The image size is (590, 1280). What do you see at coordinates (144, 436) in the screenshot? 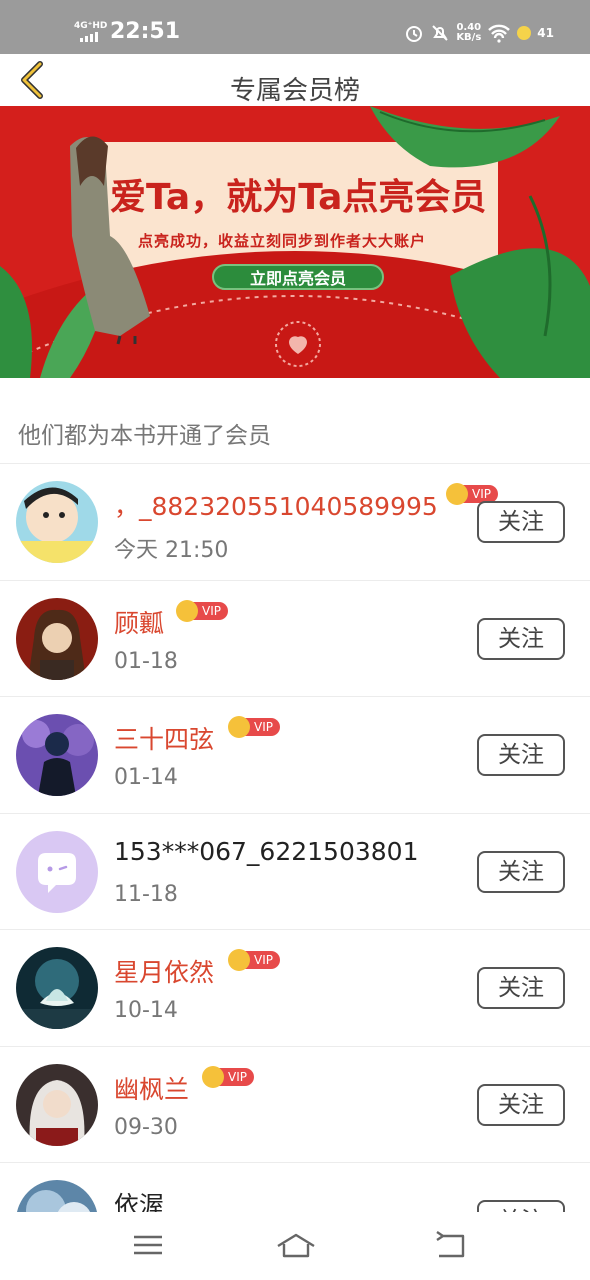
I see `section-label: 他们都为本书开通了会员` at bounding box center [144, 436].